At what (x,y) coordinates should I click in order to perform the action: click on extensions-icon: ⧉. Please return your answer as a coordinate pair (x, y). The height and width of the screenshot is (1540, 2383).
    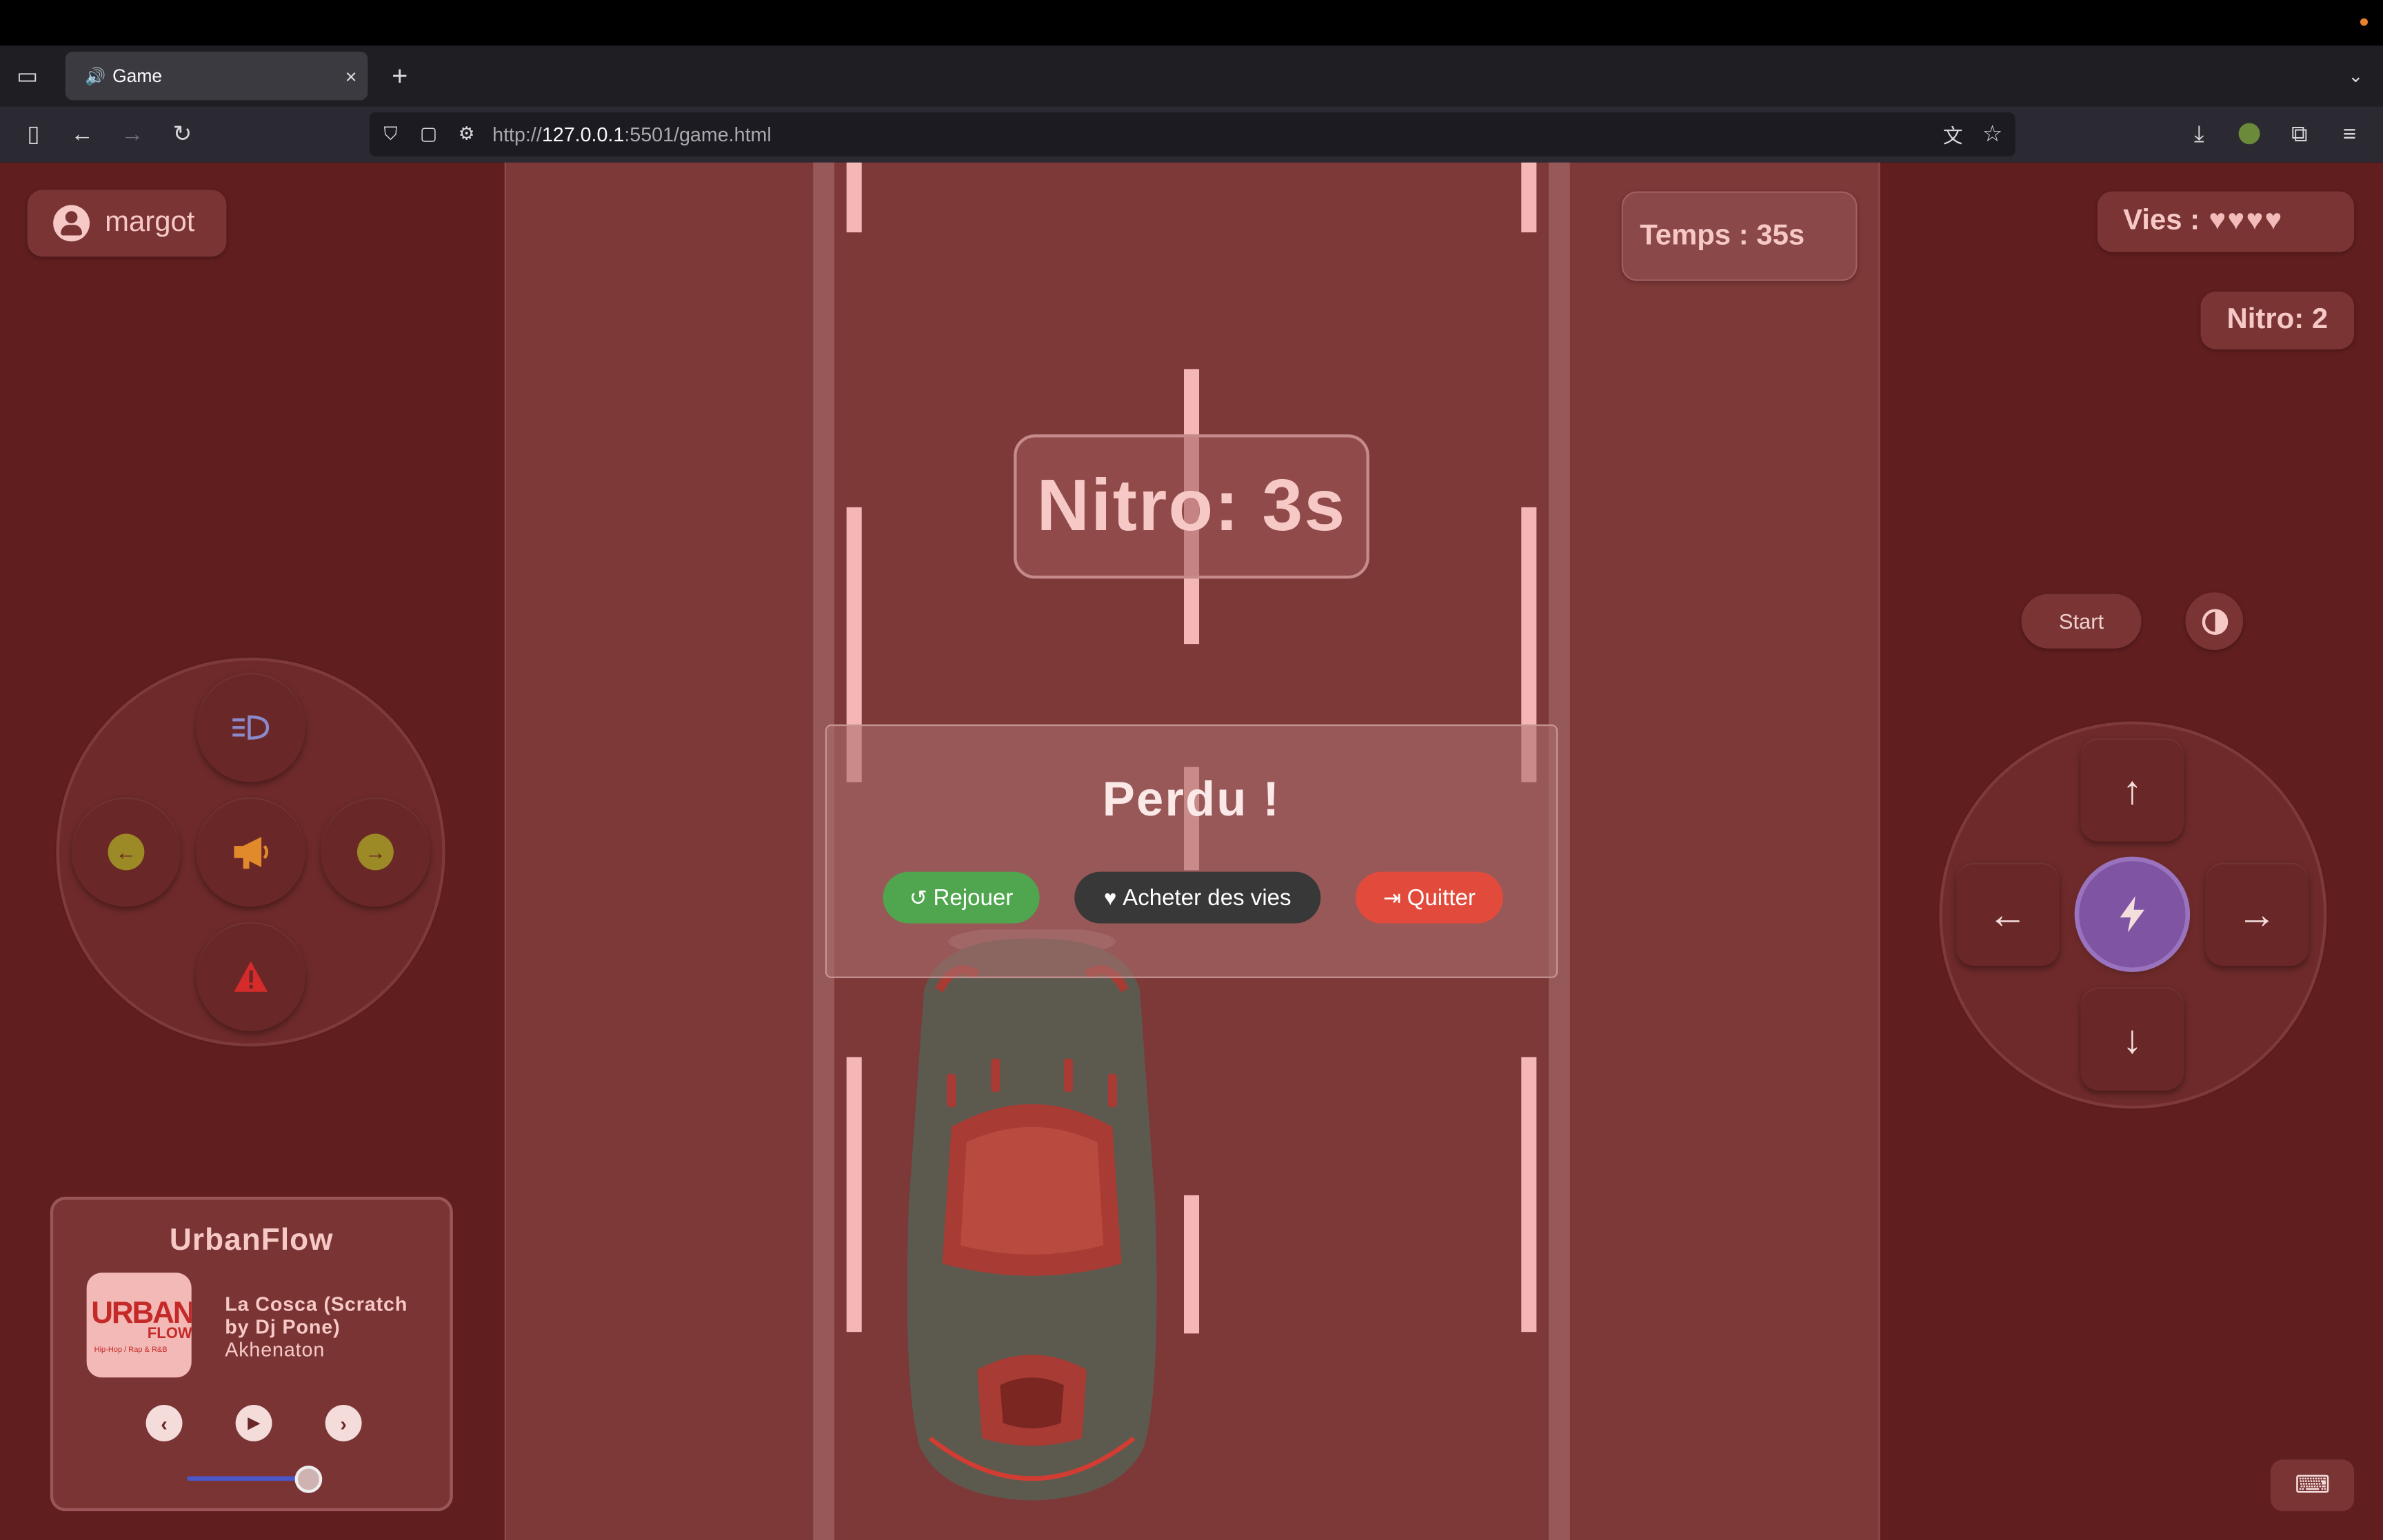
    Looking at the image, I should click on (2299, 134).